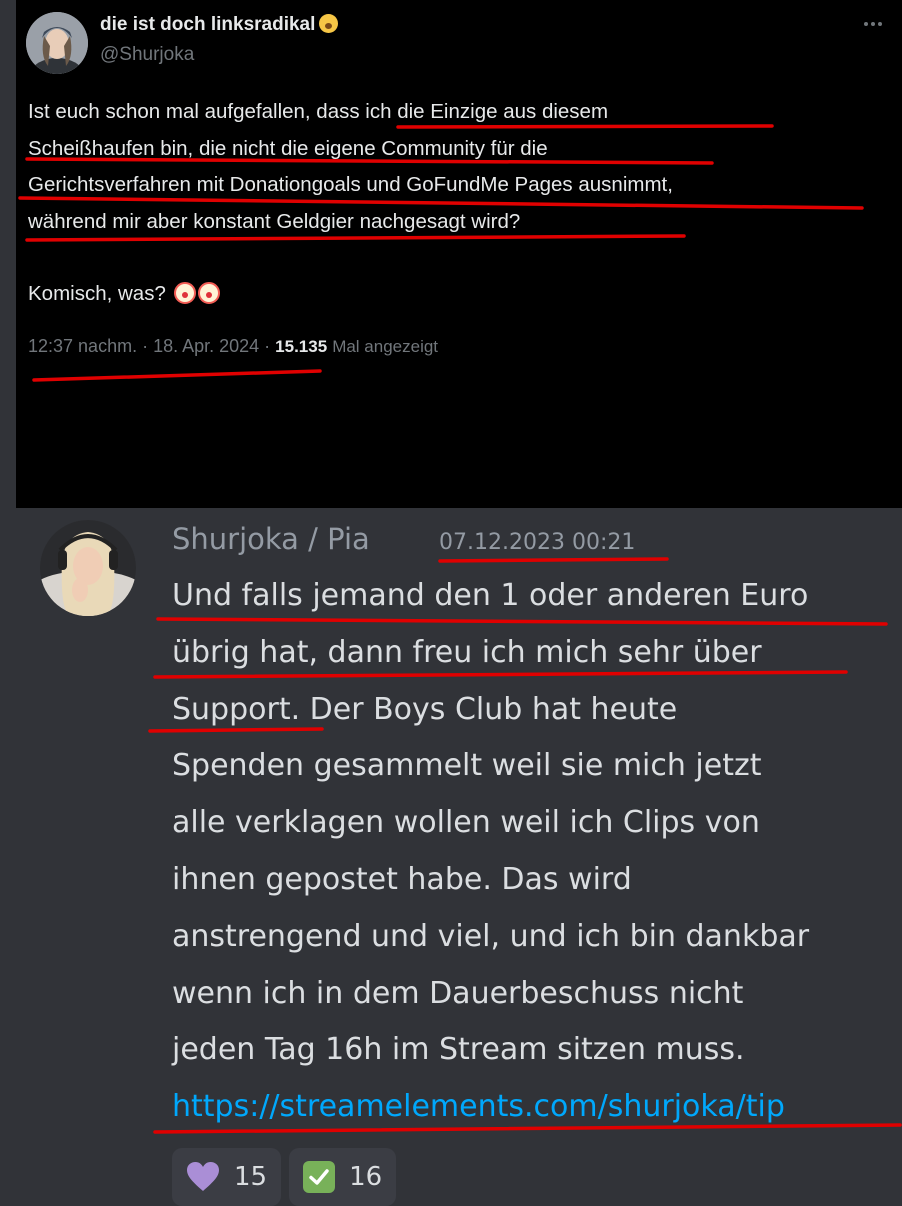 The width and height of the screenshot is (902, 1206). Describe the element at coordinates (425, 709) in the screenshot. I see `message-line: Support. Der Boys Club hat heute` at that location.